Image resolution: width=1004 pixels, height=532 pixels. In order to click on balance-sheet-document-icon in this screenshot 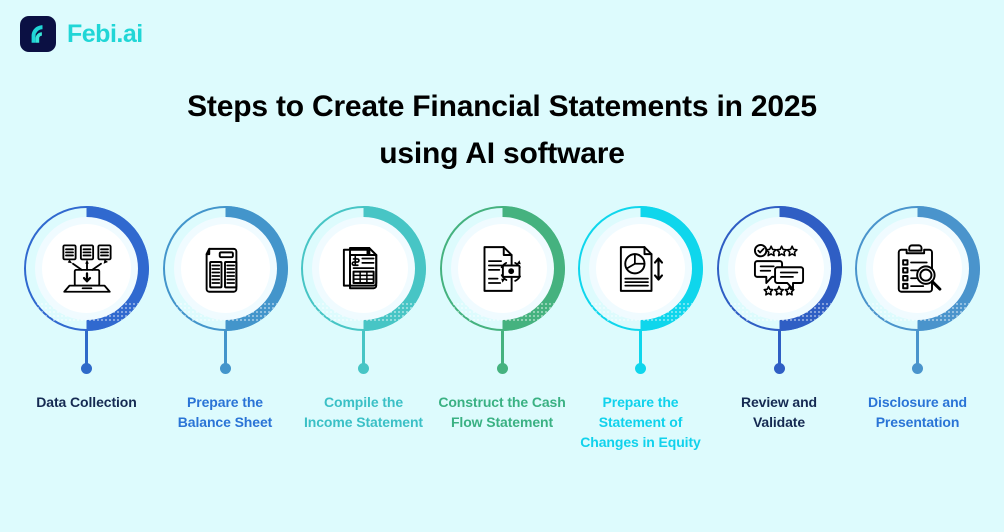, I will do `click(225, 269)`.